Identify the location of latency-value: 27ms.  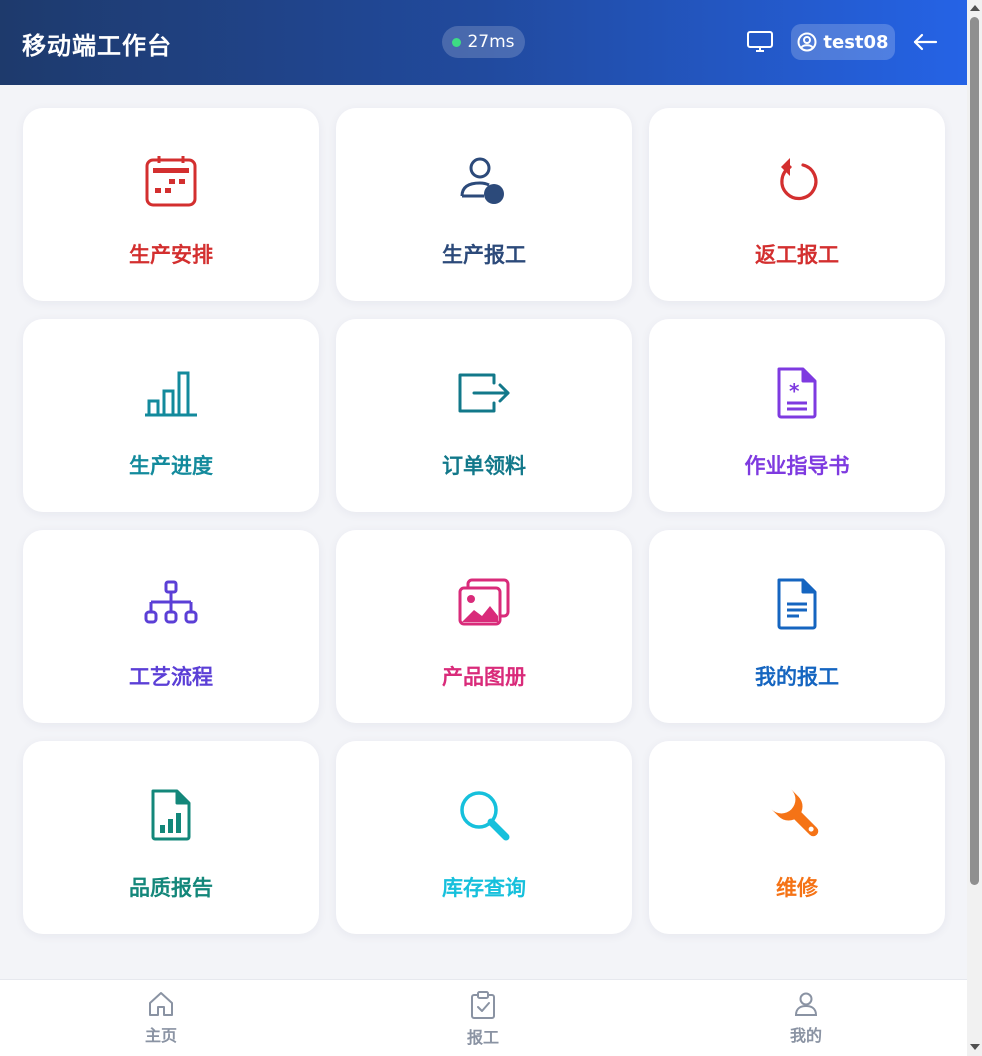
(491, 42).